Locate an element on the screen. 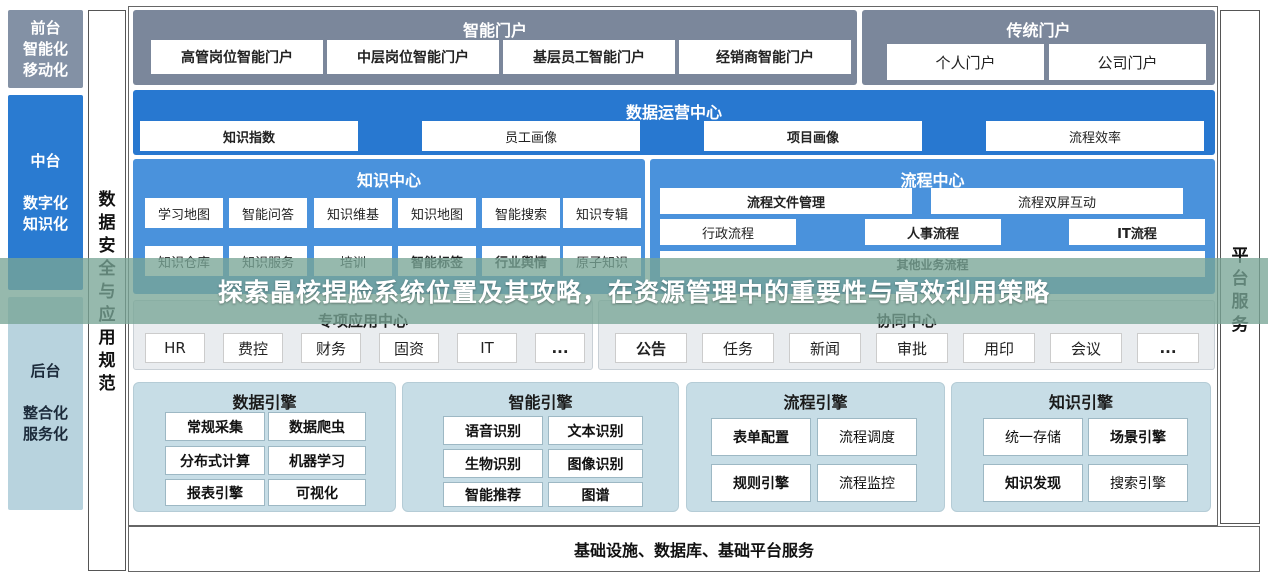 The image size is (1268, 580). process-engine-panel: 流程引擎 表单配置 流程调度 规则引擎 流程监控 is located at coordinates (815, 447).